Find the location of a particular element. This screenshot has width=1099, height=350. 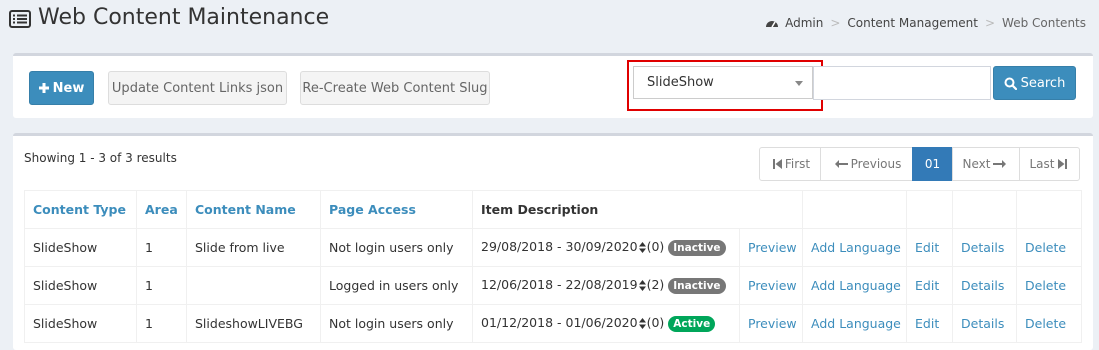

cell-content-name: Slide from live is located at coordinates (253, 247).